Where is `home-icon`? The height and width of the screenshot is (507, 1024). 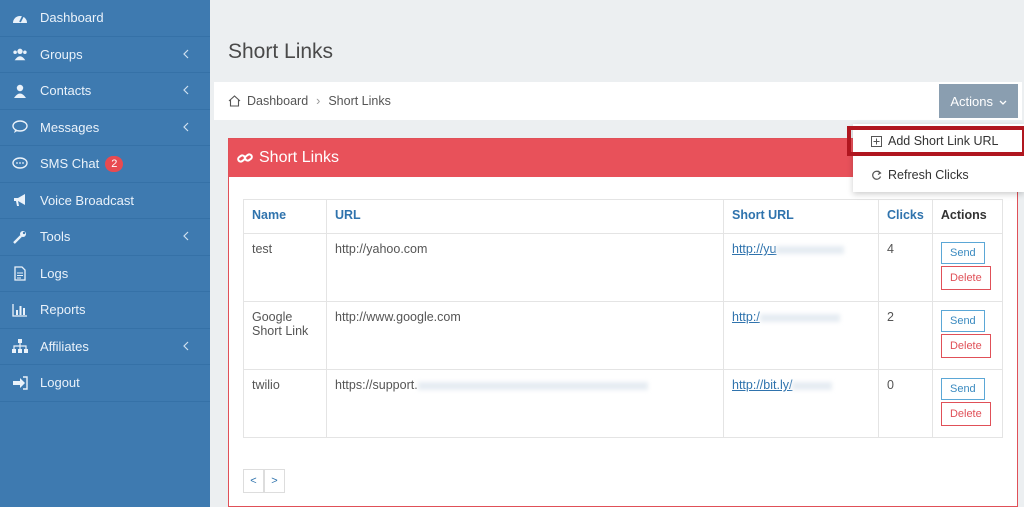
home-icon is located at coordinates (234, 101).